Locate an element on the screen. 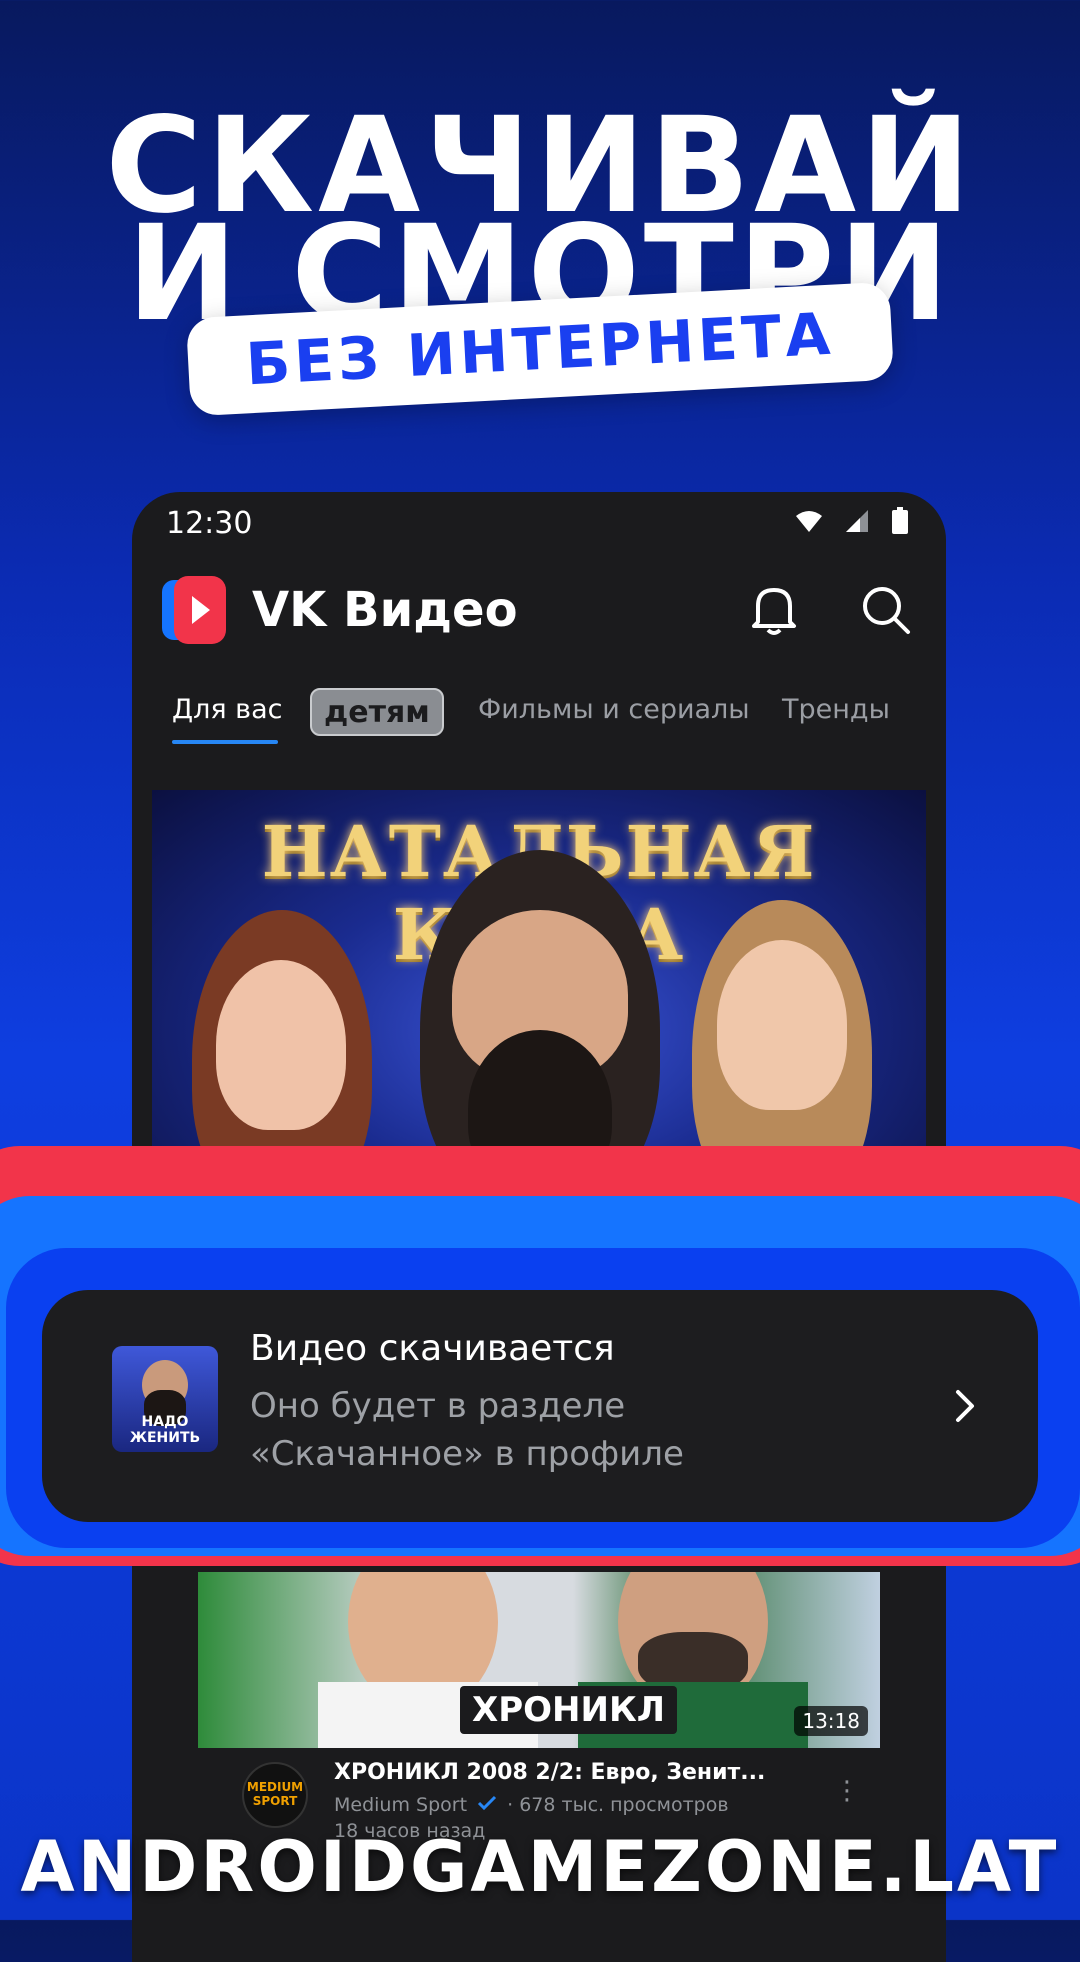 The image size is (1080, 1962). more-icon: ⋮ is located at coordinates (847, 1791).